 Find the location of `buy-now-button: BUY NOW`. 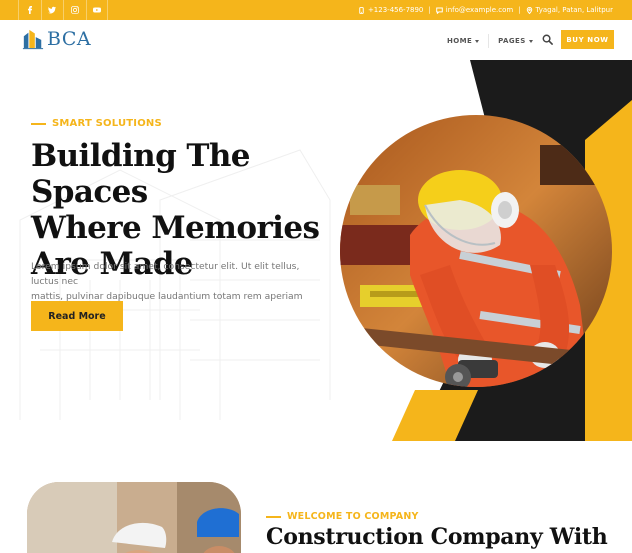

buy-now-button: BUY NOW is located at coordinates (587, 39).